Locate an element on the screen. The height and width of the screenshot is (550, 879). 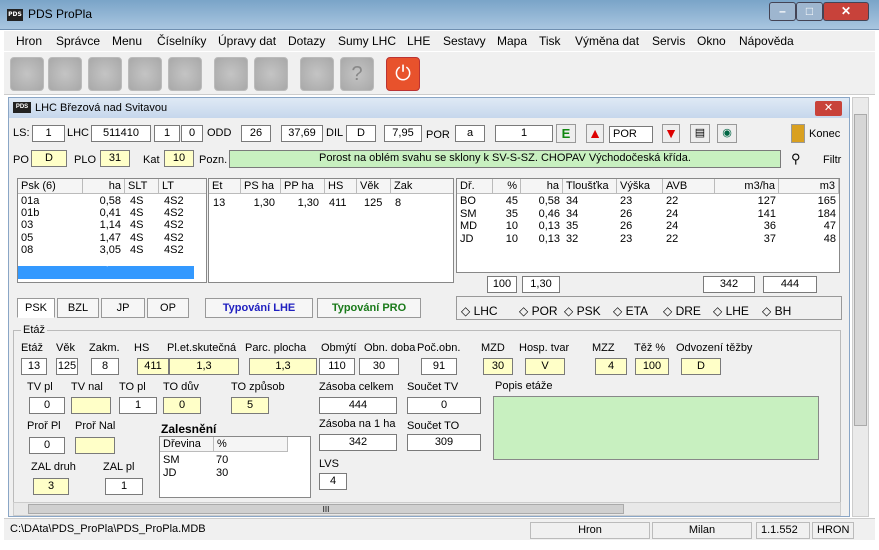
odd-area-field: 37,69 is located at coordinates (302, 133).